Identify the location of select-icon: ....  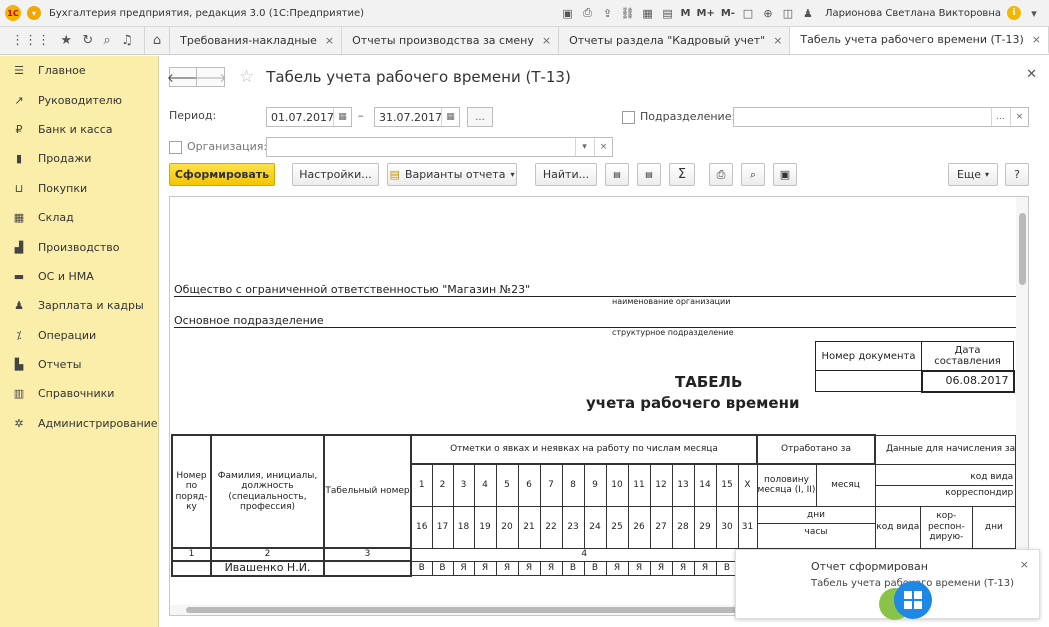
(1000, 117).